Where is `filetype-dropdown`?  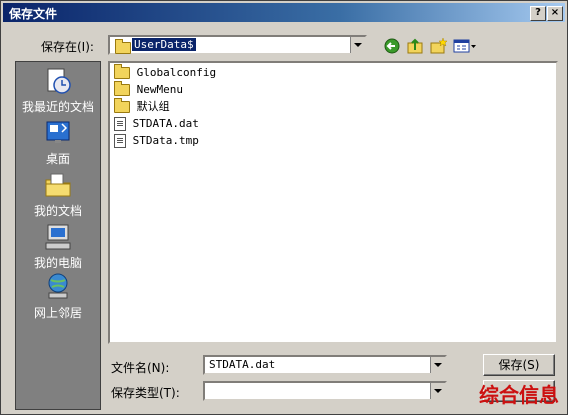 filetype-dropdown is located at coordinates (325, 391).